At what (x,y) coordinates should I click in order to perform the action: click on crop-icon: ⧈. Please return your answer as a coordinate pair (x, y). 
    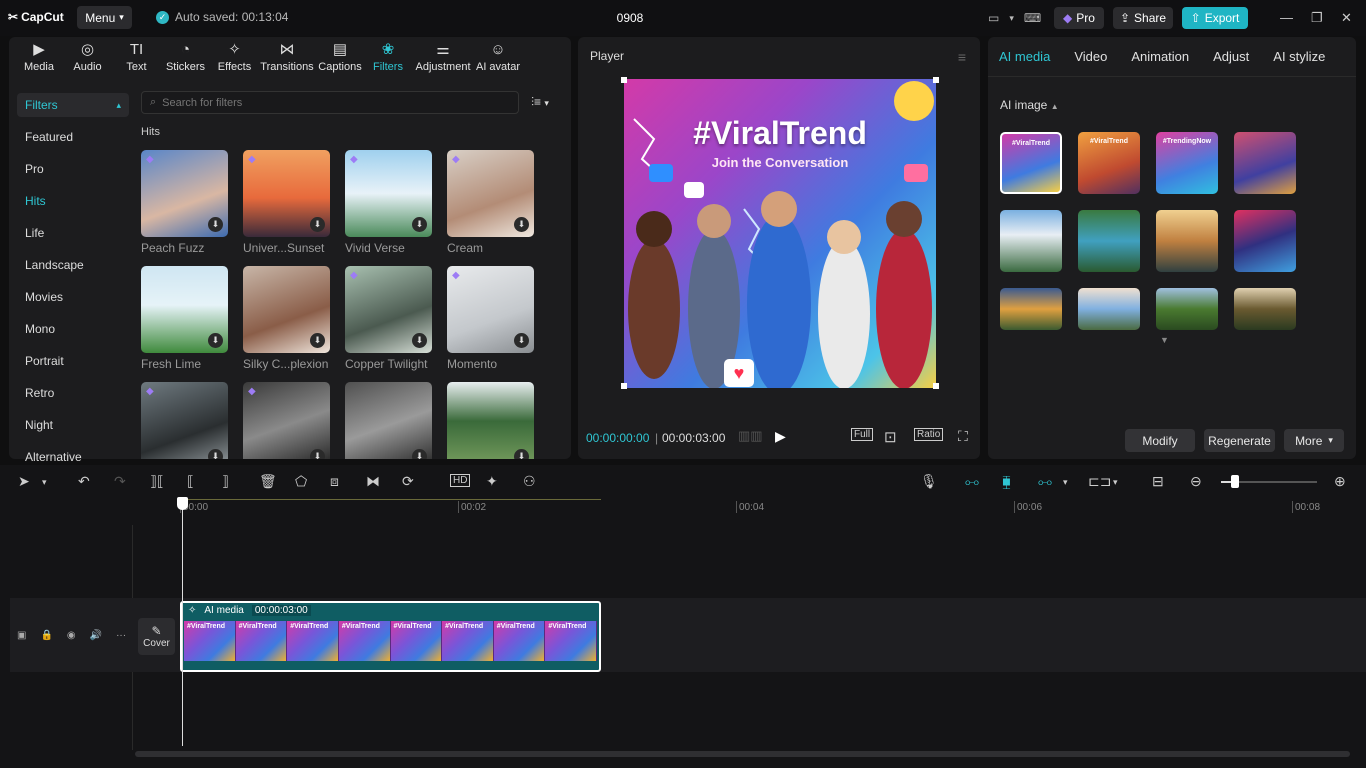
    Looking at the image, I should click on (334, 481).